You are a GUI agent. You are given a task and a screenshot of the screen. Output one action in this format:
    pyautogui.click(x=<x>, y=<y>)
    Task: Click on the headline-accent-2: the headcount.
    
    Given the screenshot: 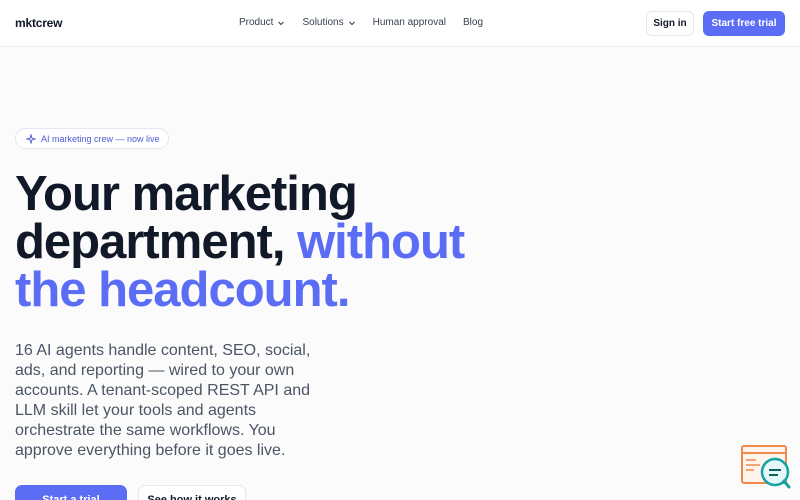 What is the action you would take?
    pyautogui.click(x=182, y=290)
    